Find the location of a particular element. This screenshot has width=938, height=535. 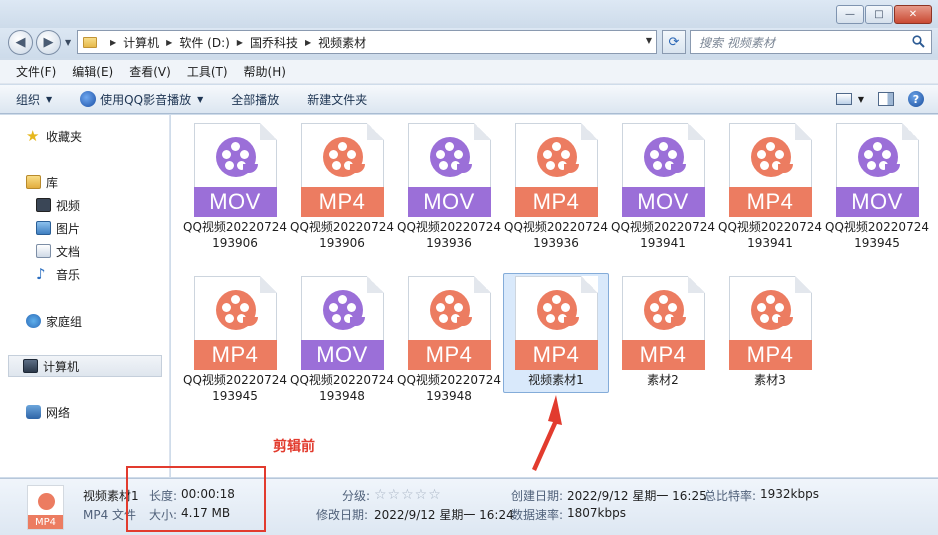

breadcrumb-current: 视频素材 is located at coordinates (342, 42).